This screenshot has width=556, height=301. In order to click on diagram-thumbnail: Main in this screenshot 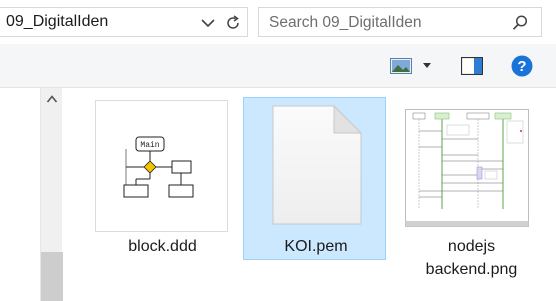, I will do `click(161, 166)`.